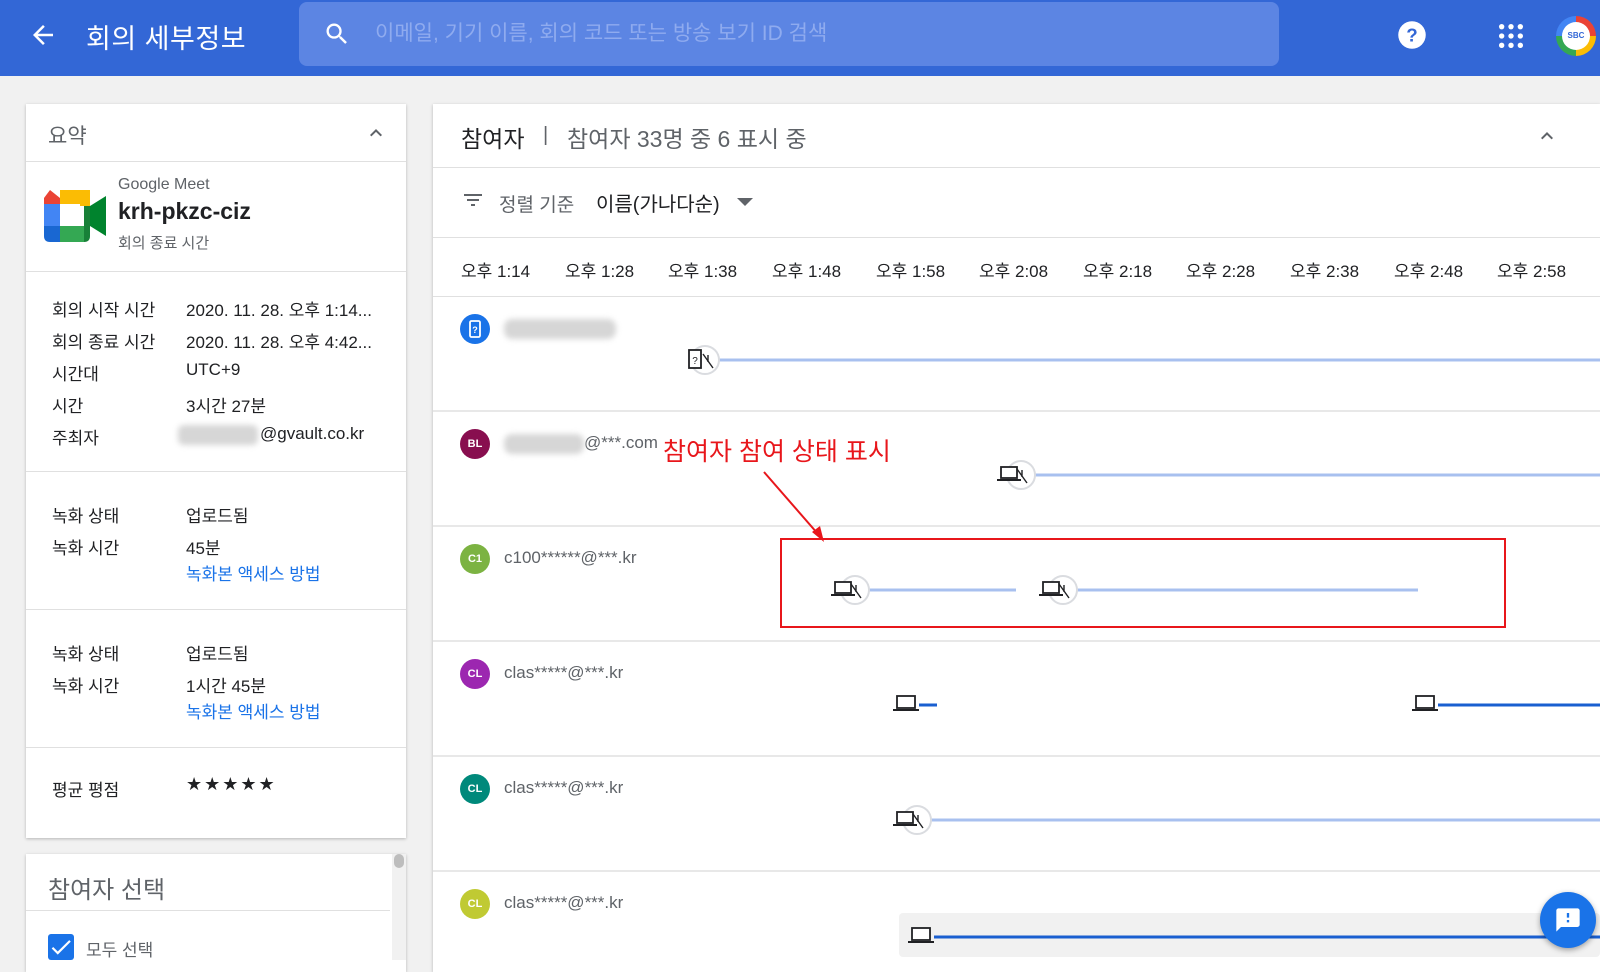 The width and height of the screenshot is (1600, 972). I want to click on rating-stars: ★★★★★, so click(231, 784).